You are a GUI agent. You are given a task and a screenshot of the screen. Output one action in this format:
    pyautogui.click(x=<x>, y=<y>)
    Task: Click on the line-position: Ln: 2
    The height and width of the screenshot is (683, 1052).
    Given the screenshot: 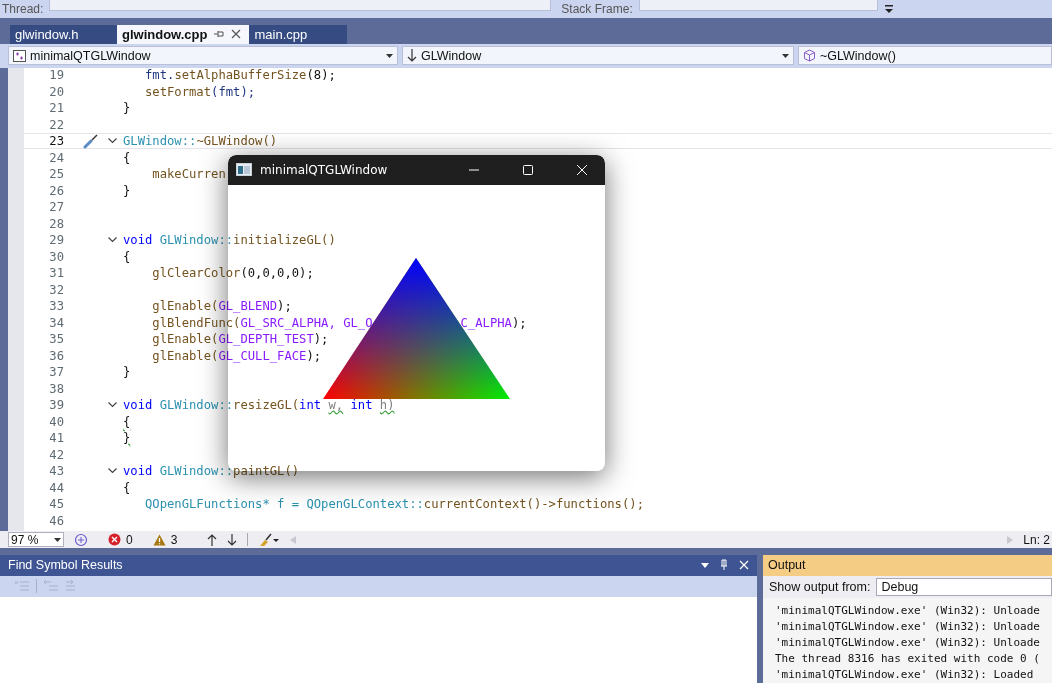 What is the action you would take?
    pyautogui.click(x=1037, y=539)
    